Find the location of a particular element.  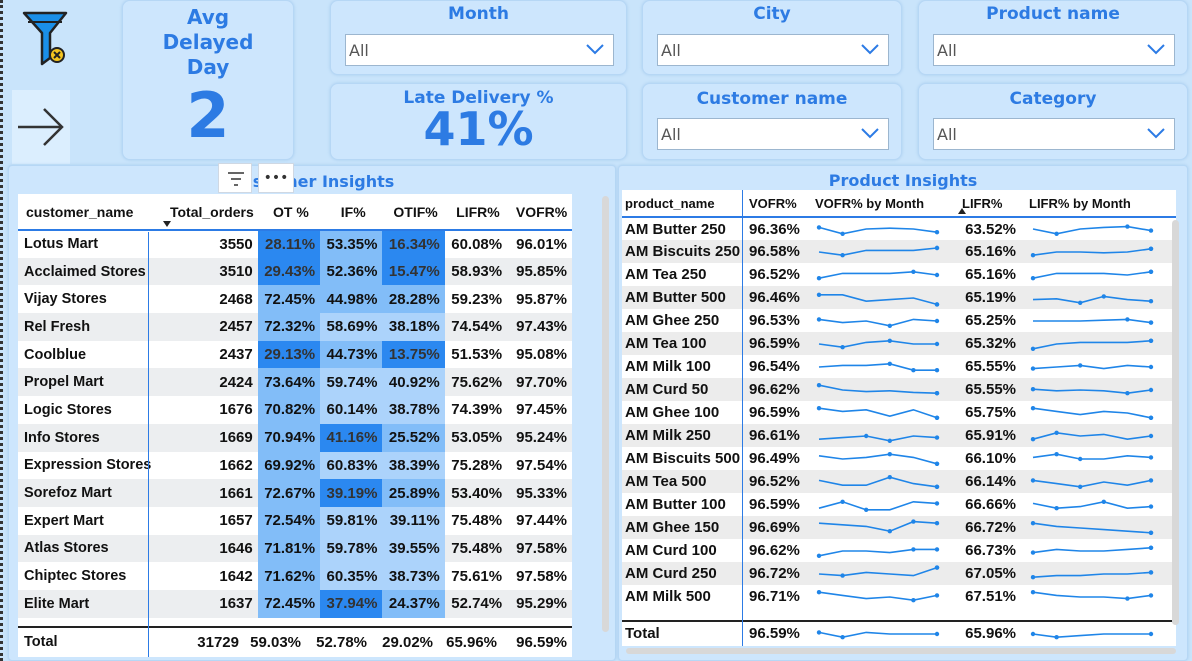

table-row: AM Tea 250 96.52% 65.16% is located at coordinates (899, 274).